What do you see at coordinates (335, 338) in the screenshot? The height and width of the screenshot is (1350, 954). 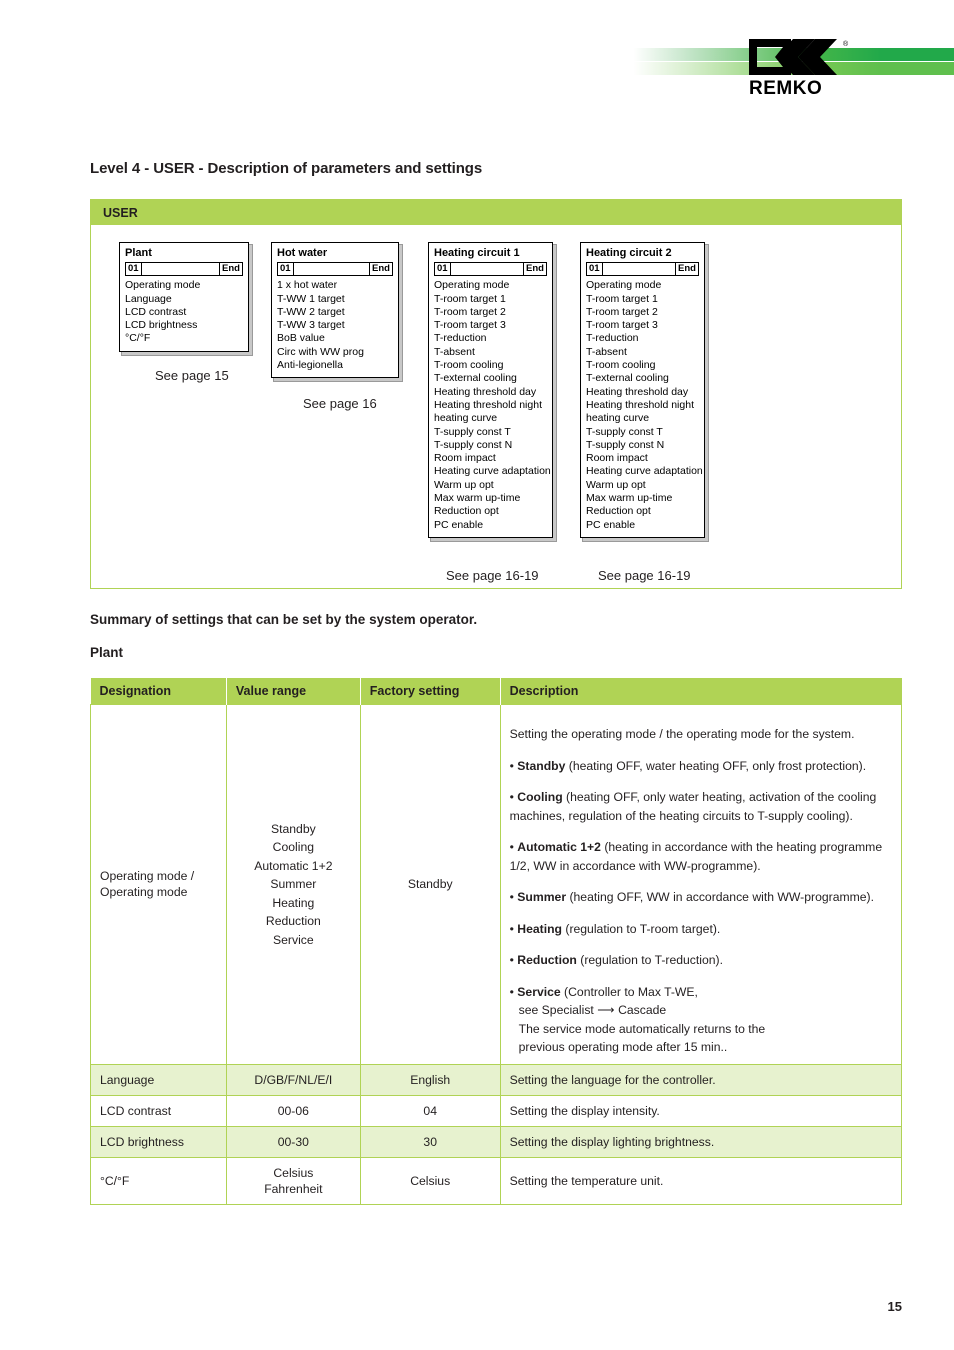 I see `list-item: BoB value` at bounding box center [335, 338].